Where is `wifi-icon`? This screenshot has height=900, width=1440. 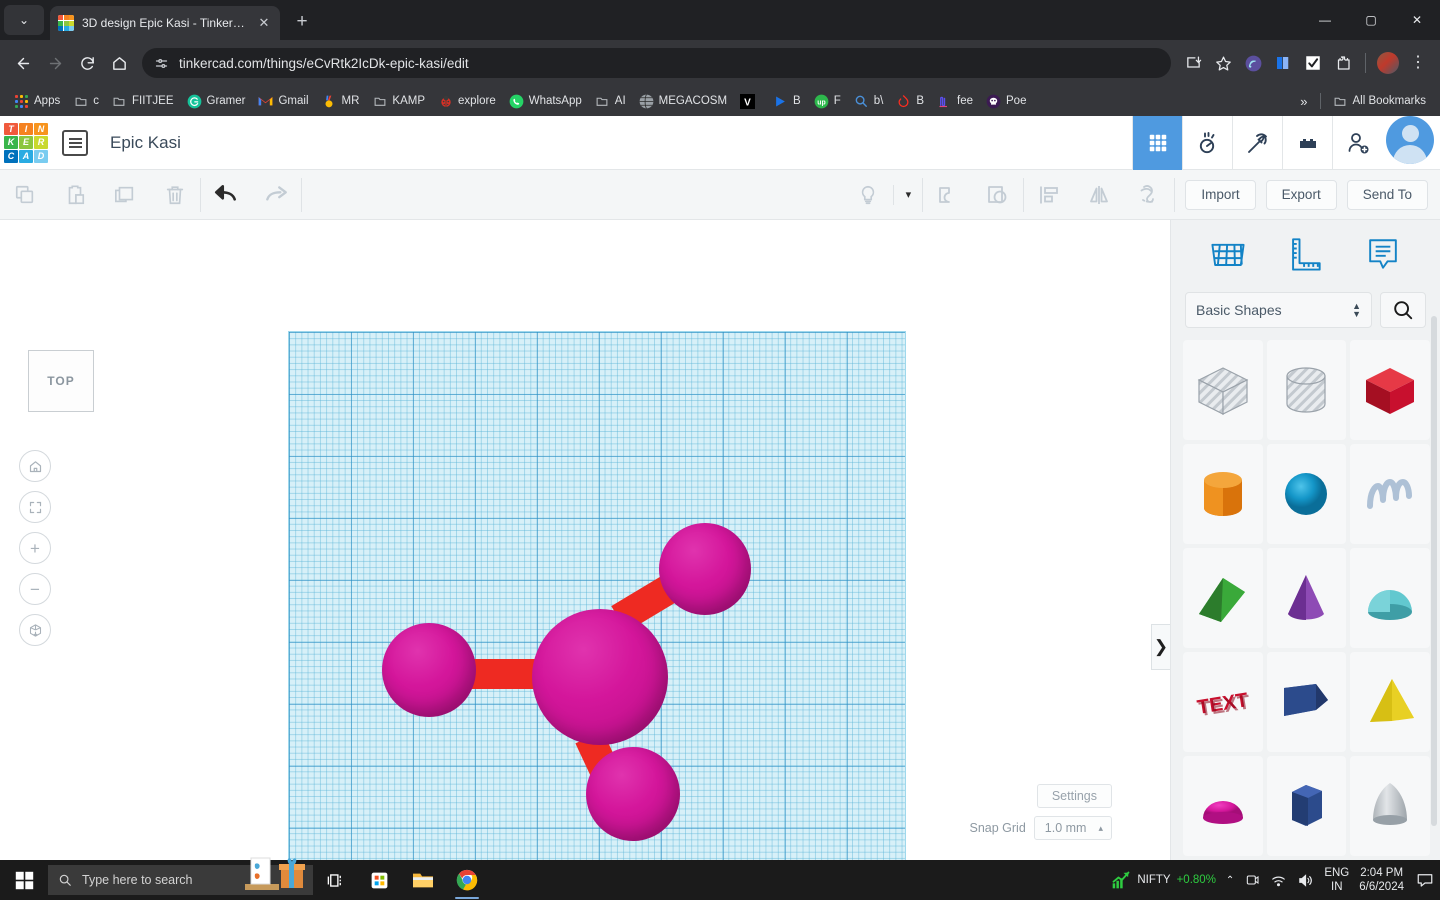 wifi-icon is located at coordinates (1278, 880).